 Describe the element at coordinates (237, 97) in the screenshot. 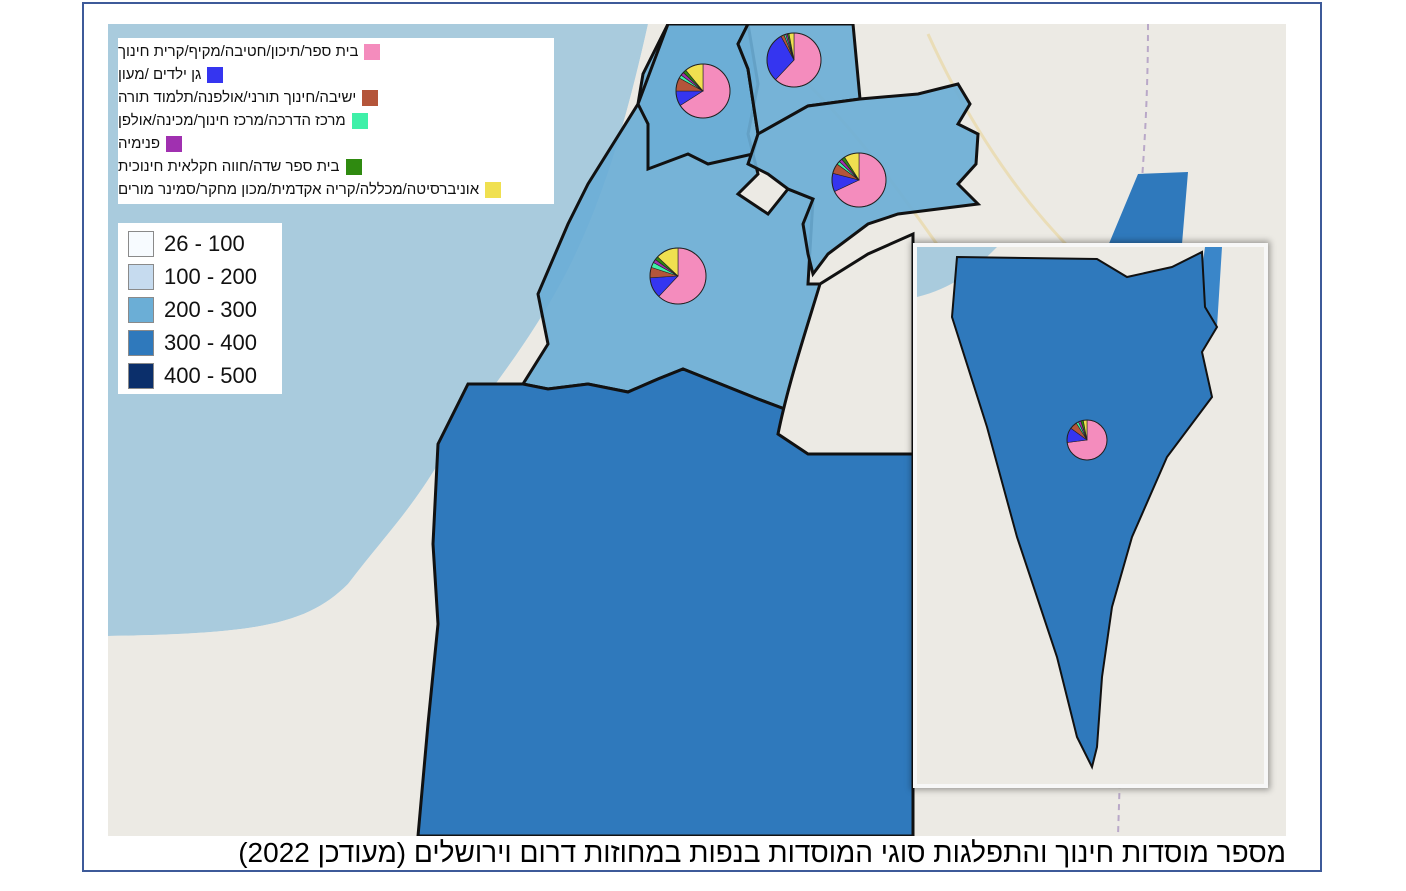

I see `type-legend-label: ישיבה/חינוך תורני/אולפנה/תלמוד תורה` at that location.